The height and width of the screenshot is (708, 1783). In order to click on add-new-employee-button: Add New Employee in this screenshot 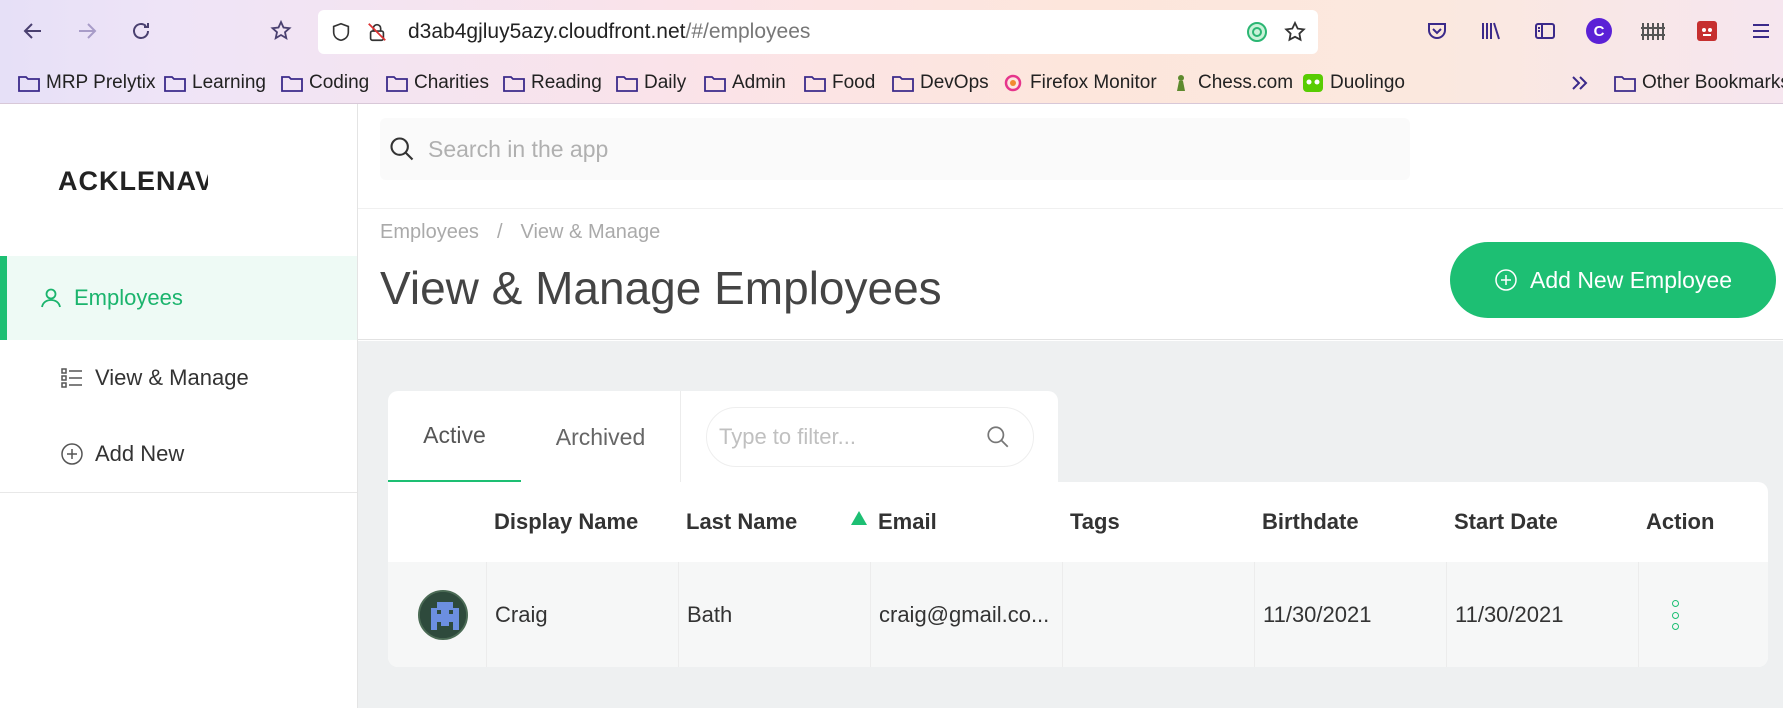, I will do `click(1613, 280)`.